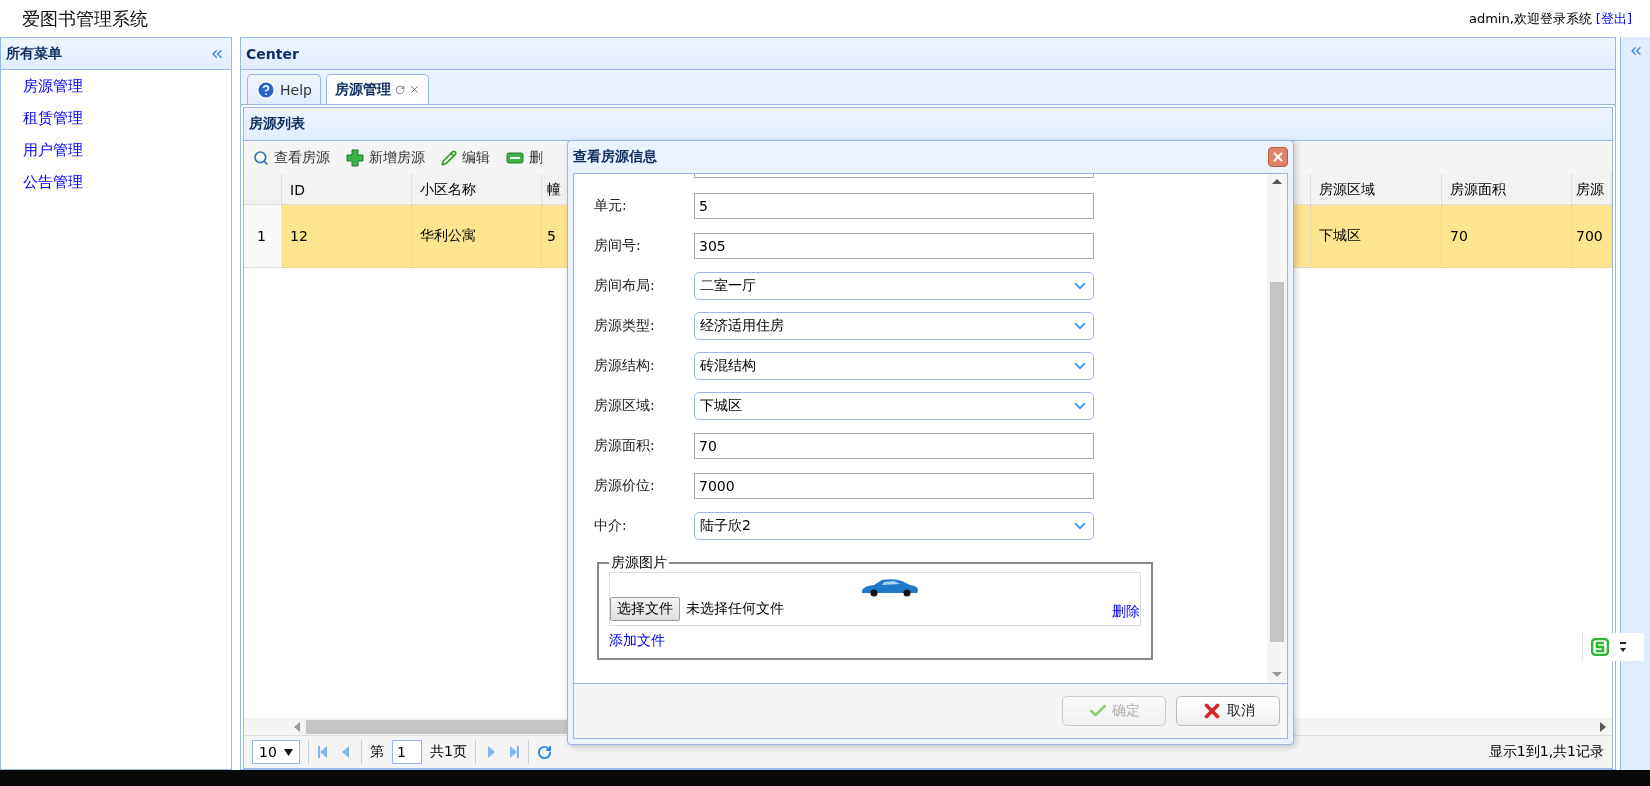 The width and height of the screenshot is (1650, 786). What do you see at coordinates (34, 53) in the screenshot?
I see `panel-title: 所有菜单` at bounding box center [34, 53].